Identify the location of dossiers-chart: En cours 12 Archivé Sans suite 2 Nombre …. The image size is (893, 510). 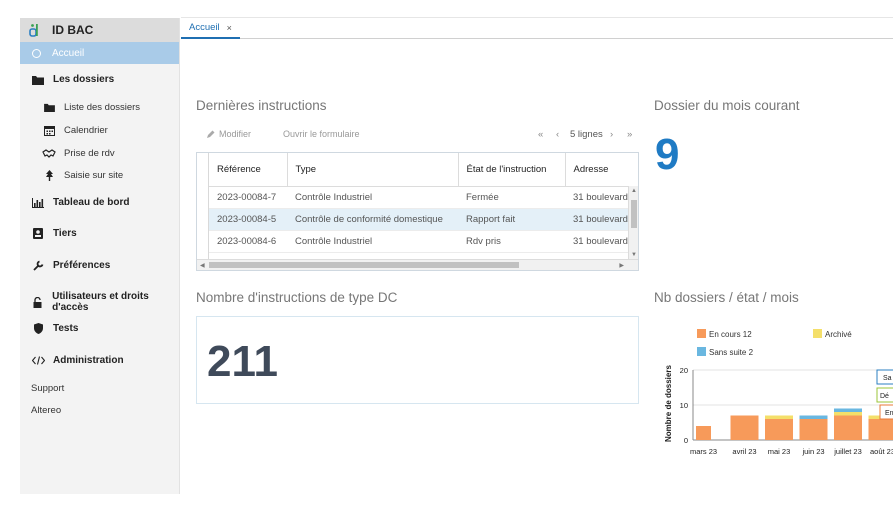
(778, 392).